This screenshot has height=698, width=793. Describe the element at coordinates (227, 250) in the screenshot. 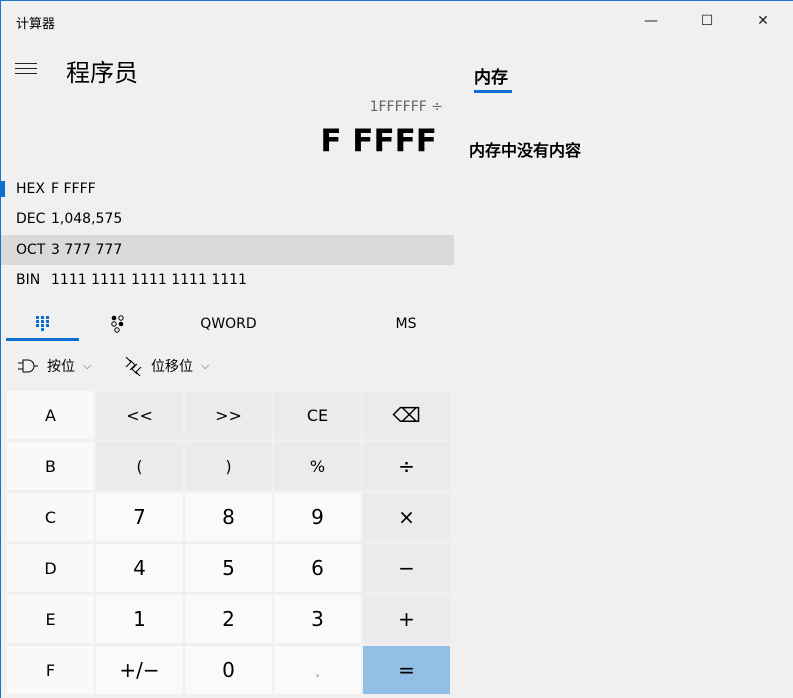

I see `radix-oct: OCT 3 777 777` at that location.